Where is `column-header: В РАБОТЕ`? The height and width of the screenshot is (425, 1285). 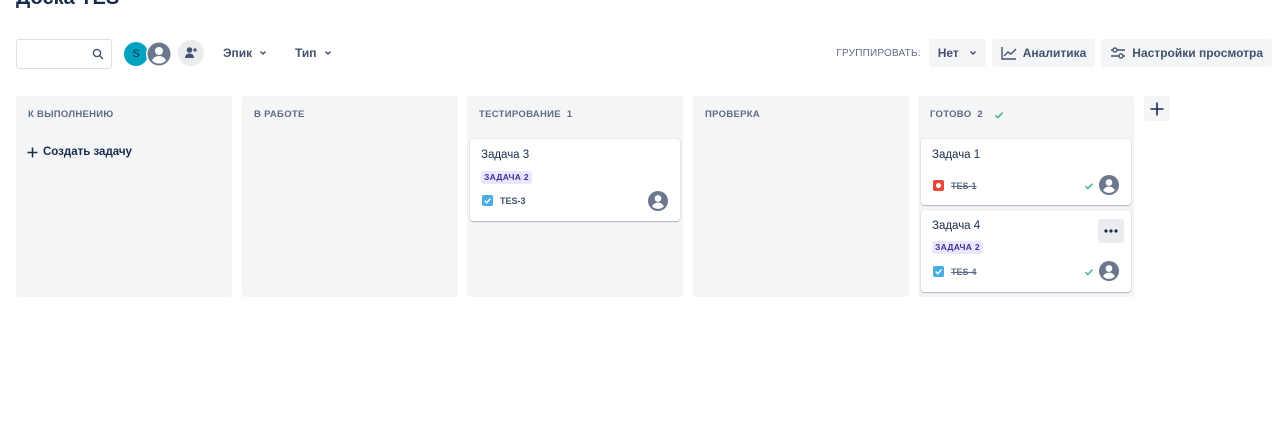
column-header: В РАБОТЕ is located at coordinates (279, 114).